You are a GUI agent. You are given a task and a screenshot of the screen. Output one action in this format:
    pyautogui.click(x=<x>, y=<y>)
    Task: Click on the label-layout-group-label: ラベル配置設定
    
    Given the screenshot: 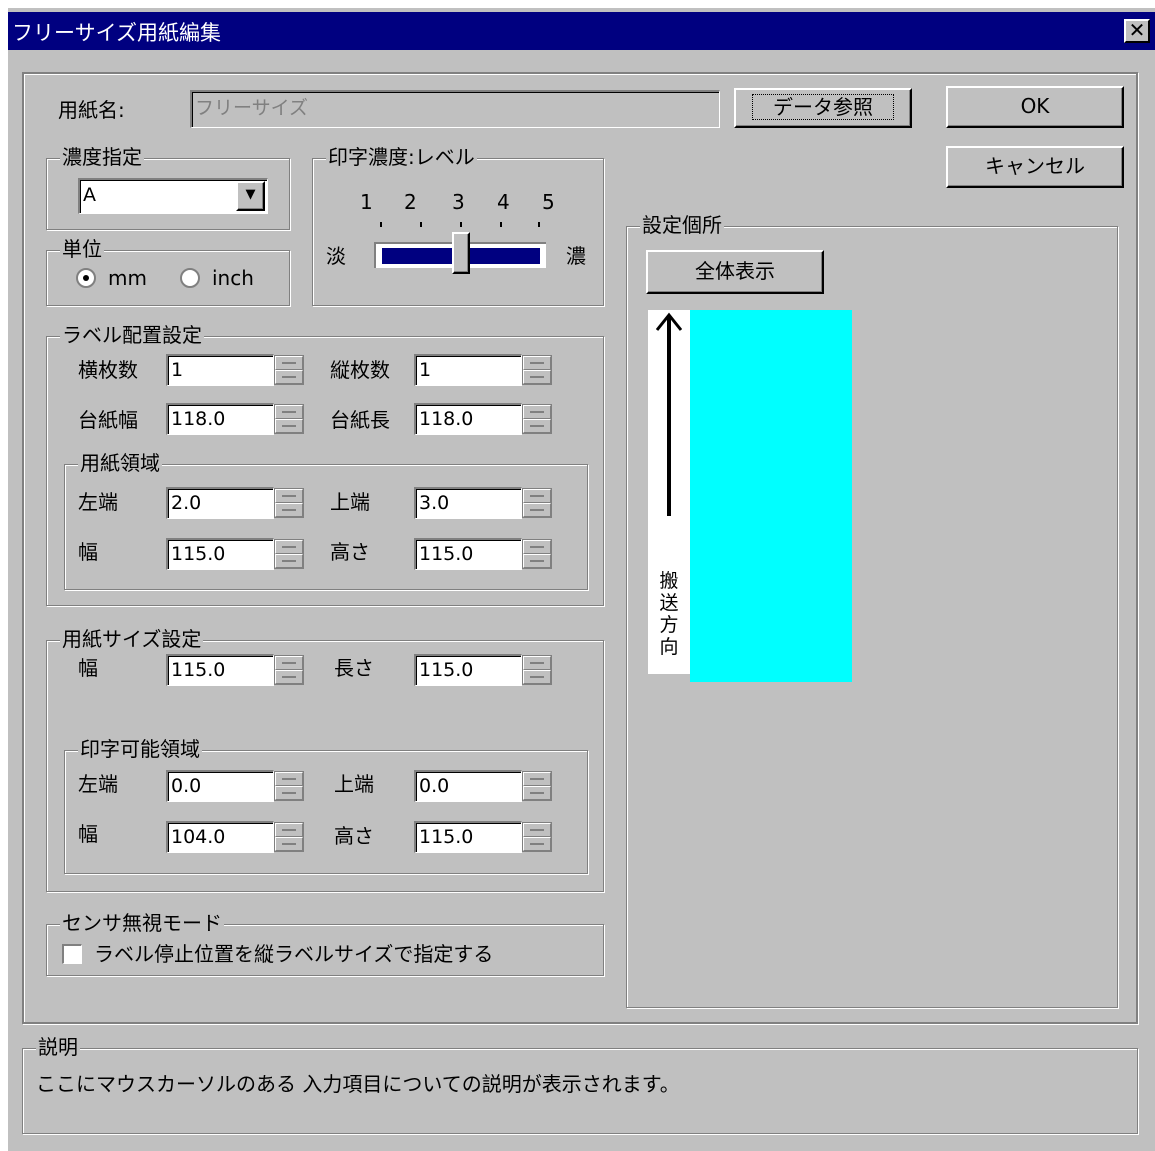 What is the action you would take?
    pyautogui.click(x=132, y=335)
    